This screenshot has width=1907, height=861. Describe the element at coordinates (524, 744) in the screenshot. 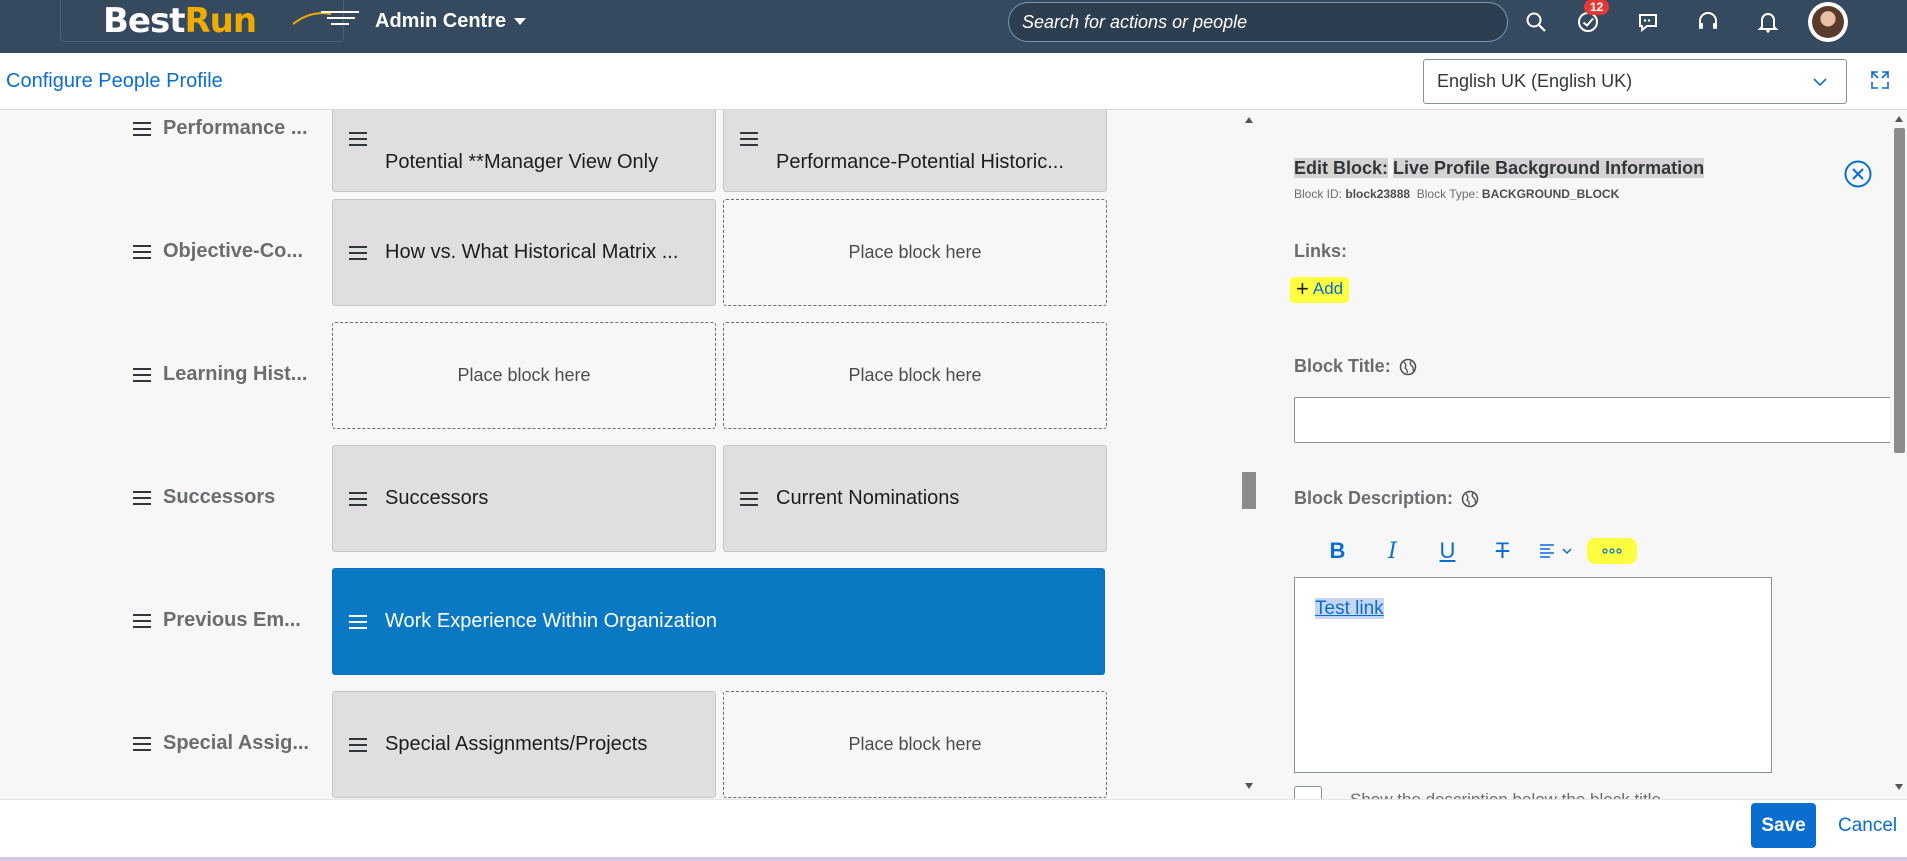

I see `block-special-assignments: Special Assignments/Projects` at that location.